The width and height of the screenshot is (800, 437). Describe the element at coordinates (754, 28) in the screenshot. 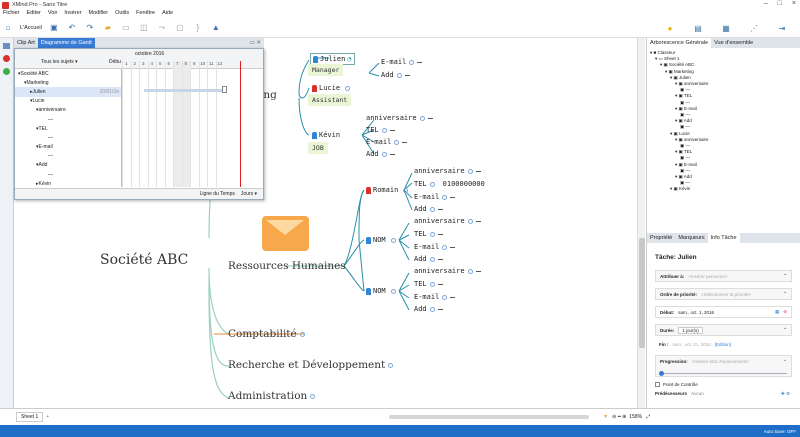

I see `share-icon: ⋰` at that location.